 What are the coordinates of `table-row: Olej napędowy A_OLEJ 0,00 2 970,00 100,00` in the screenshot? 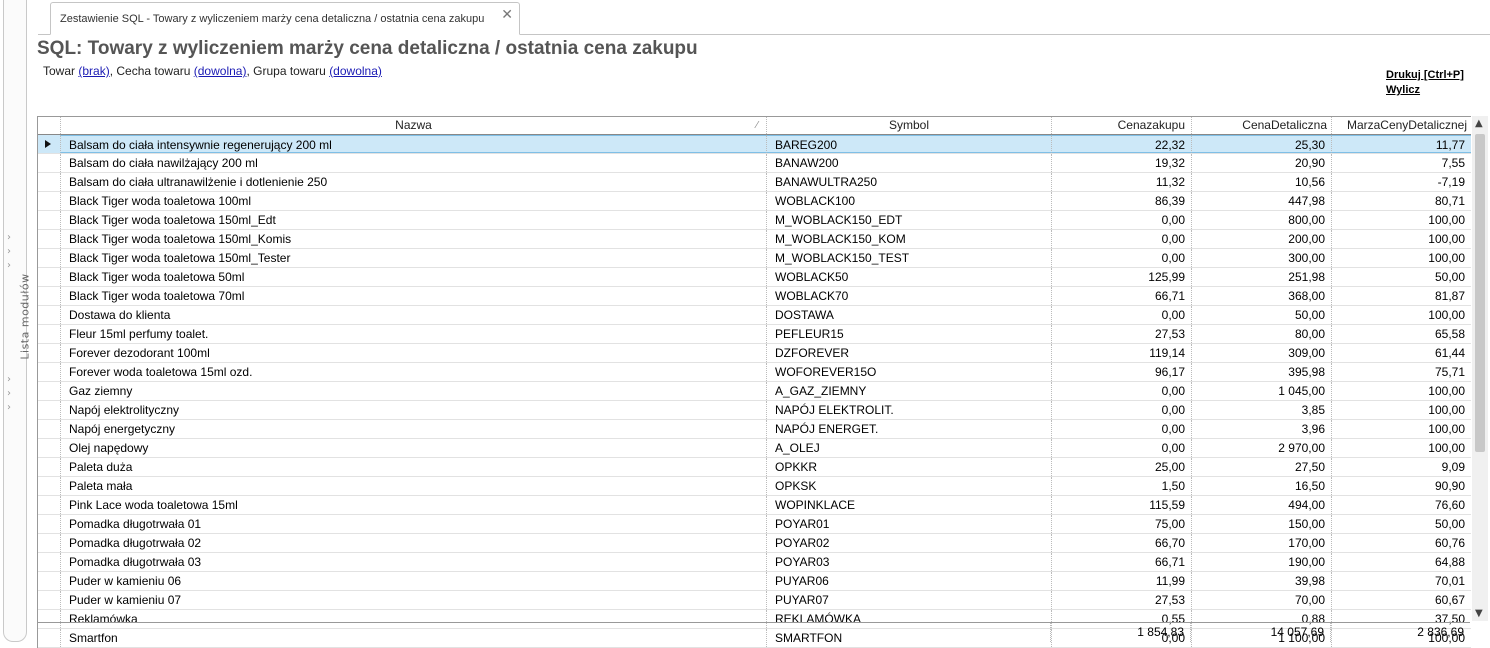 It's located at (754, 448).